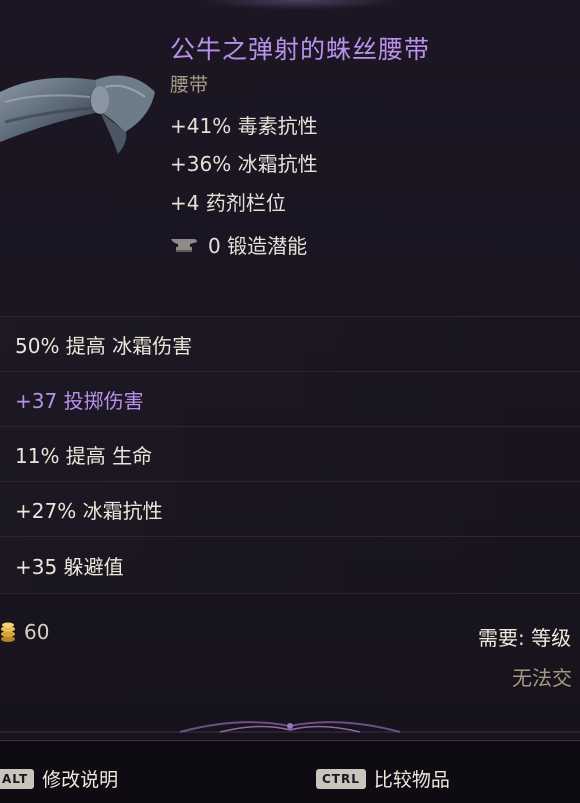  Describe the element at coordinates (290, 565) in the screenshot. I see `affix-row: +35 躲避值` at that location.